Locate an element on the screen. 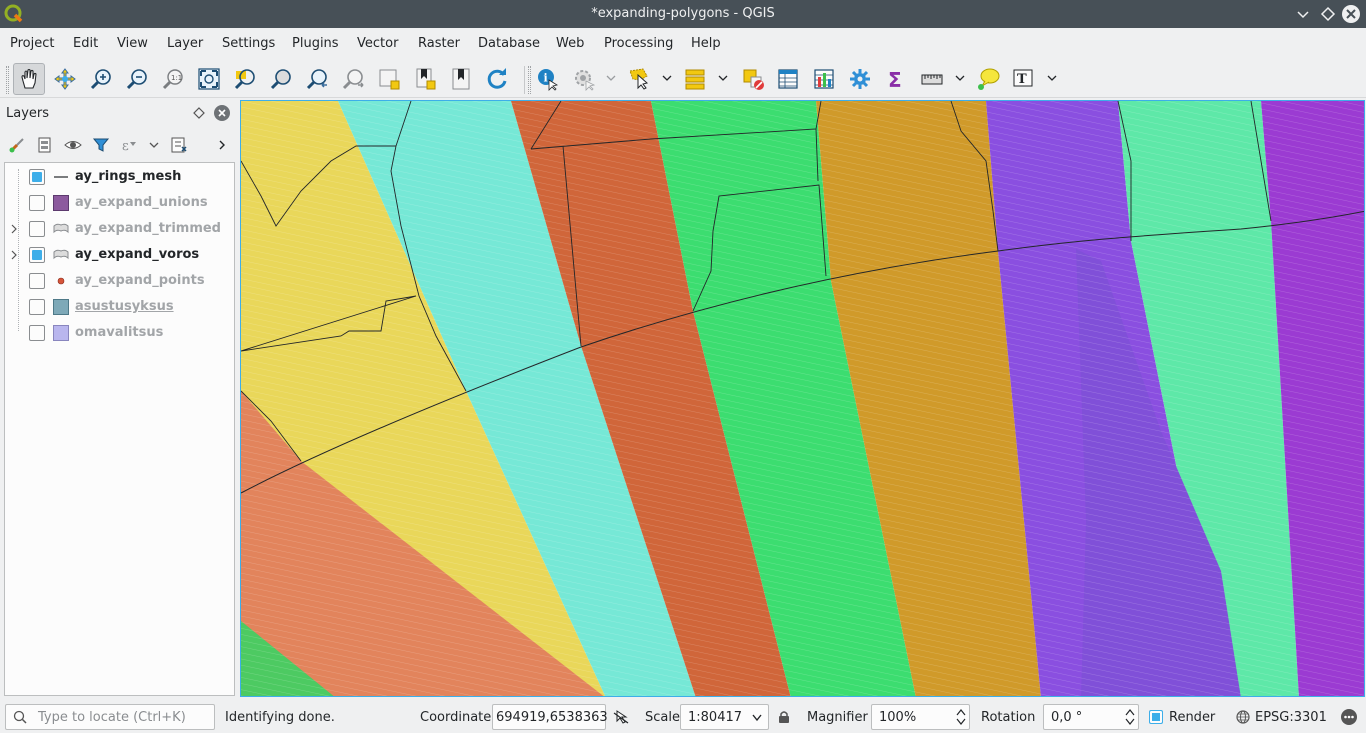 This screenshot has height=733, width=1366. open-layer-styling-button is located at coordinates (17, 145).